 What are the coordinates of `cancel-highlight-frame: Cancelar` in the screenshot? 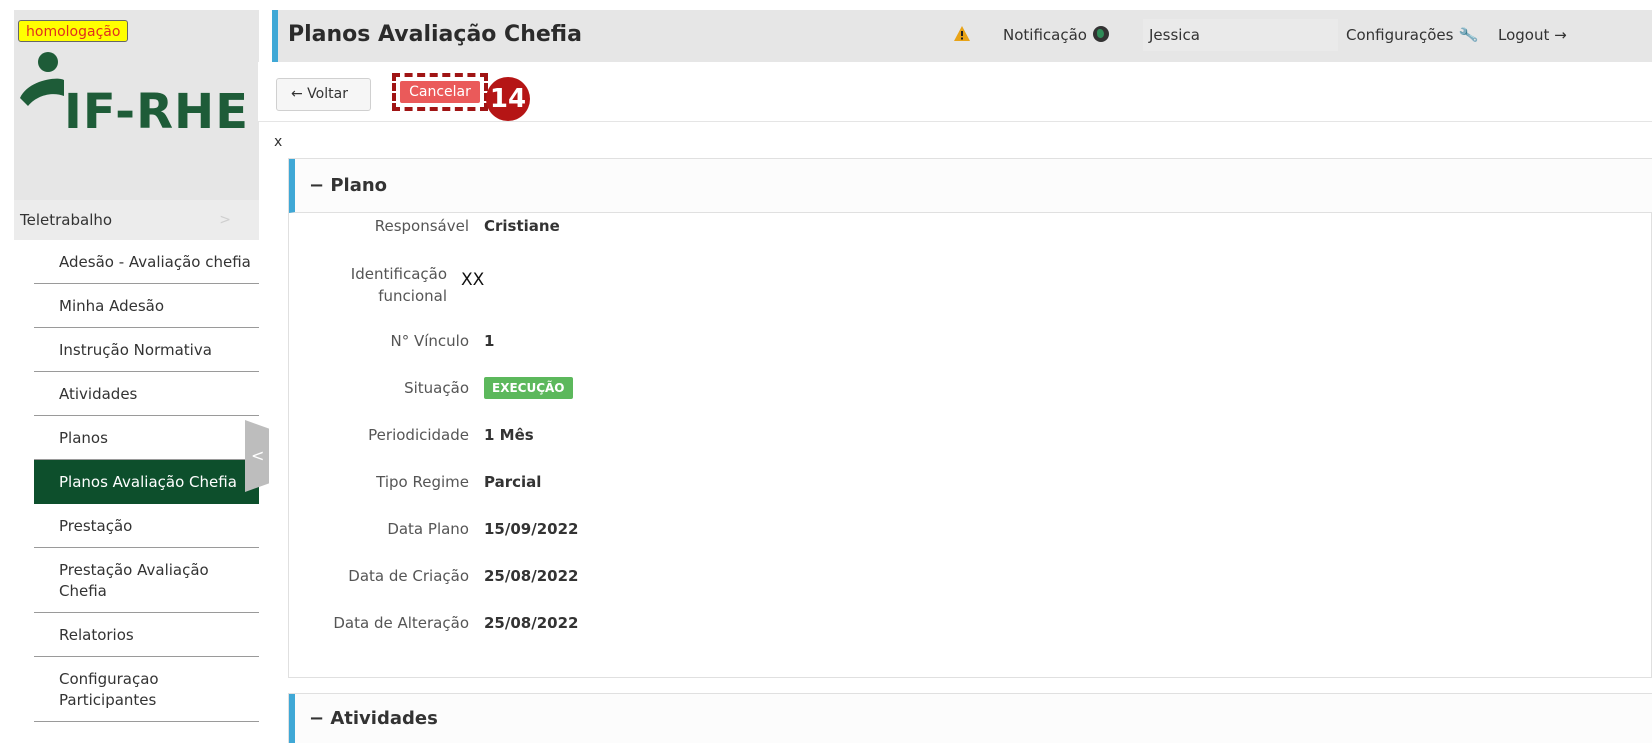 It's located at (440, 92).